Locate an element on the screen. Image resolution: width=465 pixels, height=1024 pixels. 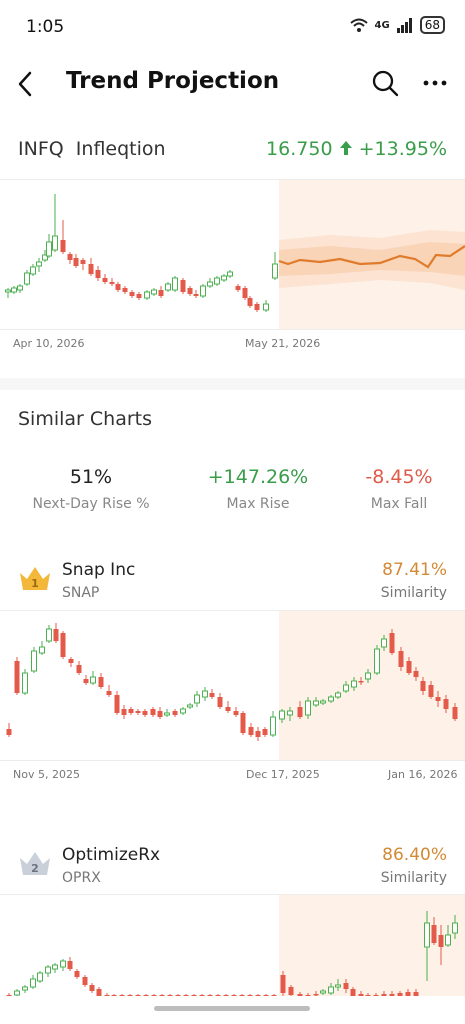
chart-date-end: Jan 16, 2026 is located at coordinates (423, 774).